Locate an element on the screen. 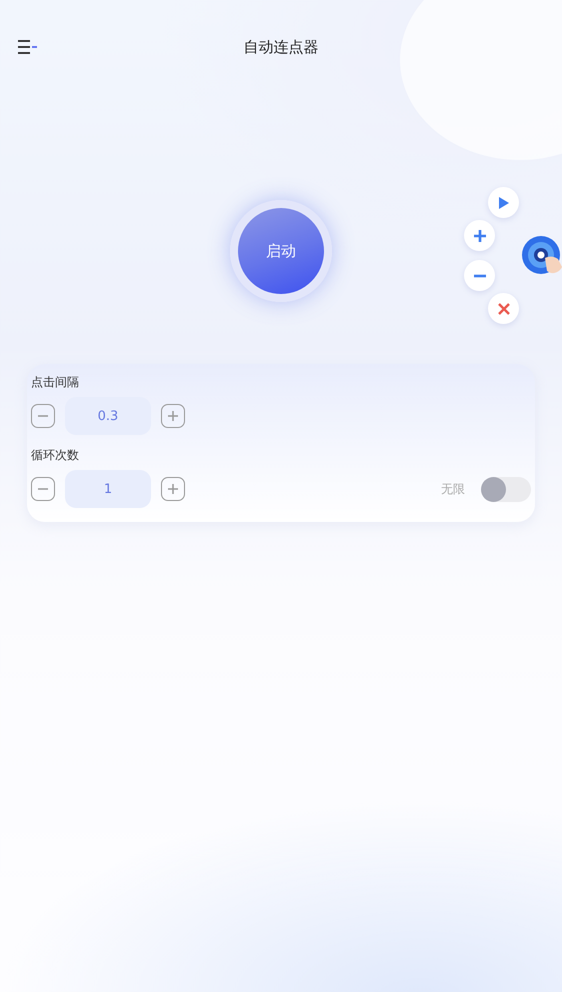  value-field: 1 is located at coordinates (108, 489).